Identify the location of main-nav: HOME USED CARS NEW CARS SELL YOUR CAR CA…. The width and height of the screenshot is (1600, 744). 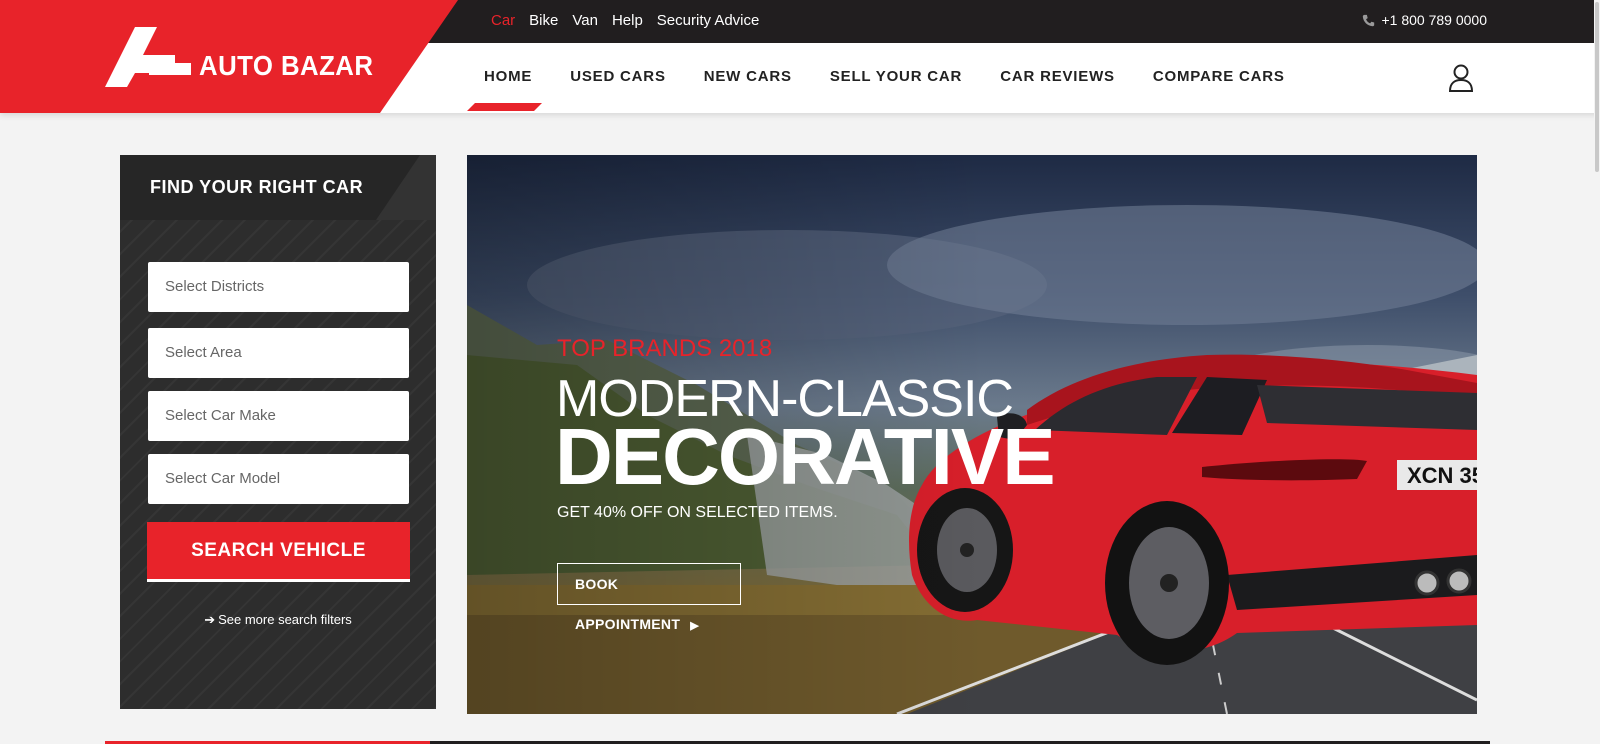
(895, 89).